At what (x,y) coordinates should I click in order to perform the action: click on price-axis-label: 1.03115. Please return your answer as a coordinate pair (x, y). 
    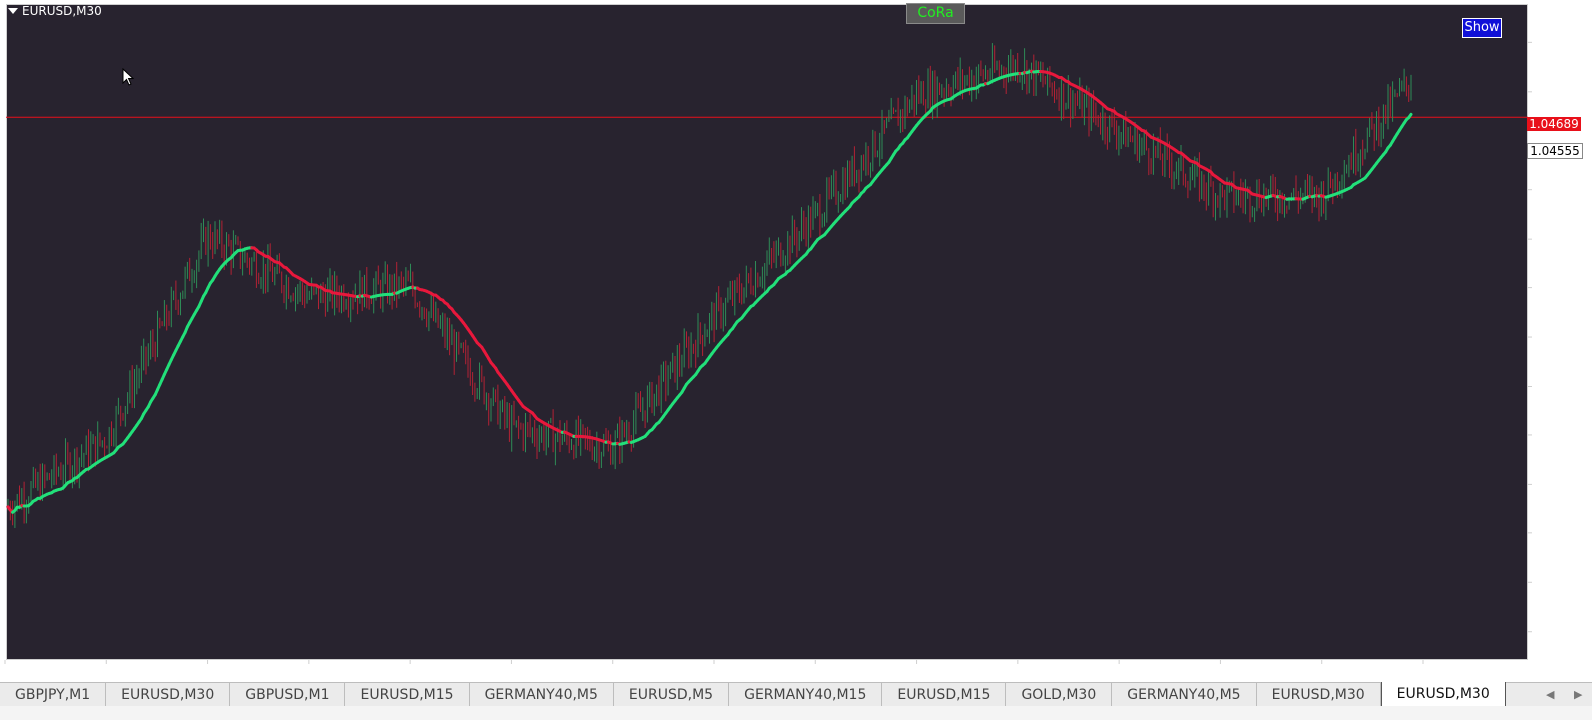
    Looking at the image, I should click on (1555, 434).